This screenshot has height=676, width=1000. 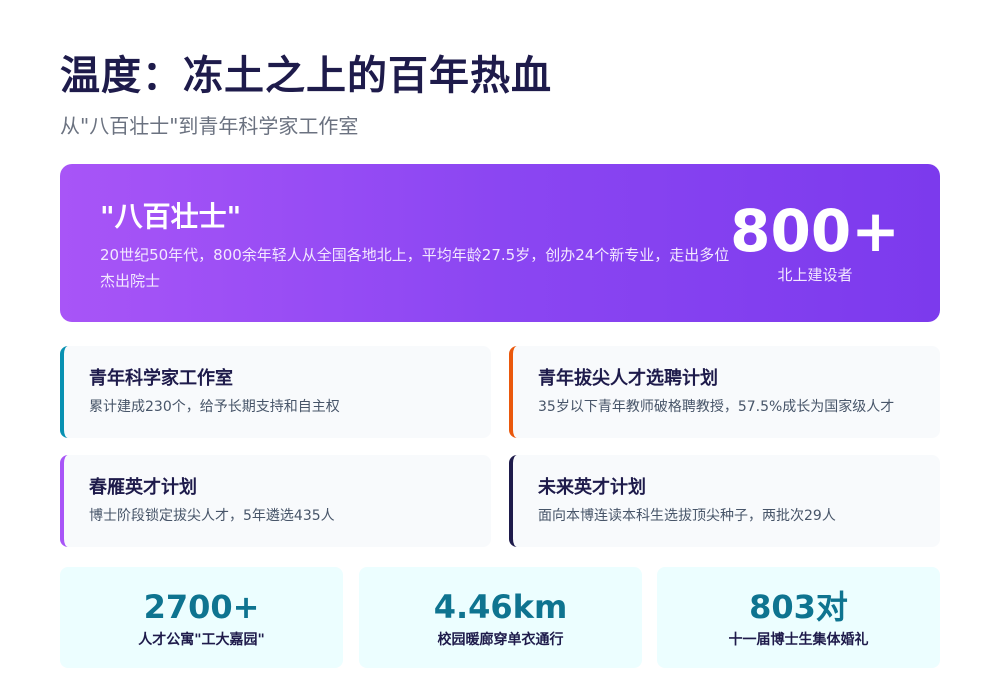 I want to click on program-card-young-talent-recruitment: 青年拔尖人才选聘计划 35岁以下青年教师破格聘教授，57.5%成长为国家级人才, so click(x=724, y=392).